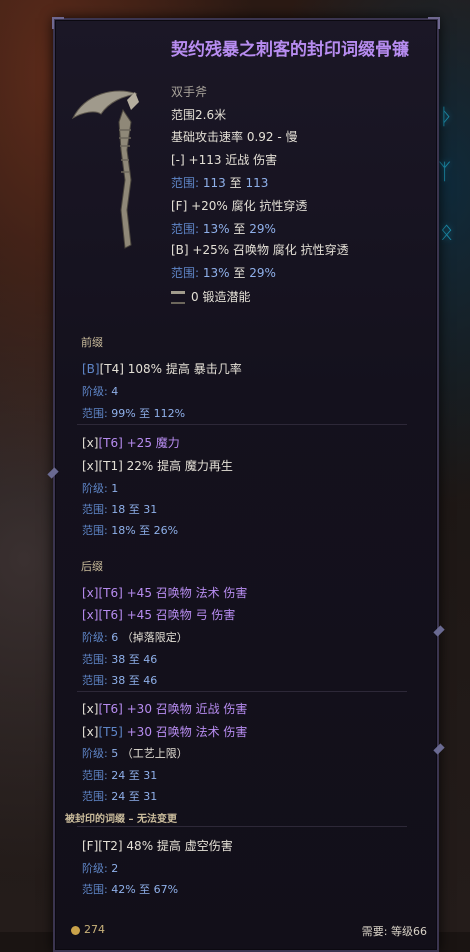  I want to click on suffix-affix-1-level: 阶级: 6 （掉落限定）, so click(135, 637).